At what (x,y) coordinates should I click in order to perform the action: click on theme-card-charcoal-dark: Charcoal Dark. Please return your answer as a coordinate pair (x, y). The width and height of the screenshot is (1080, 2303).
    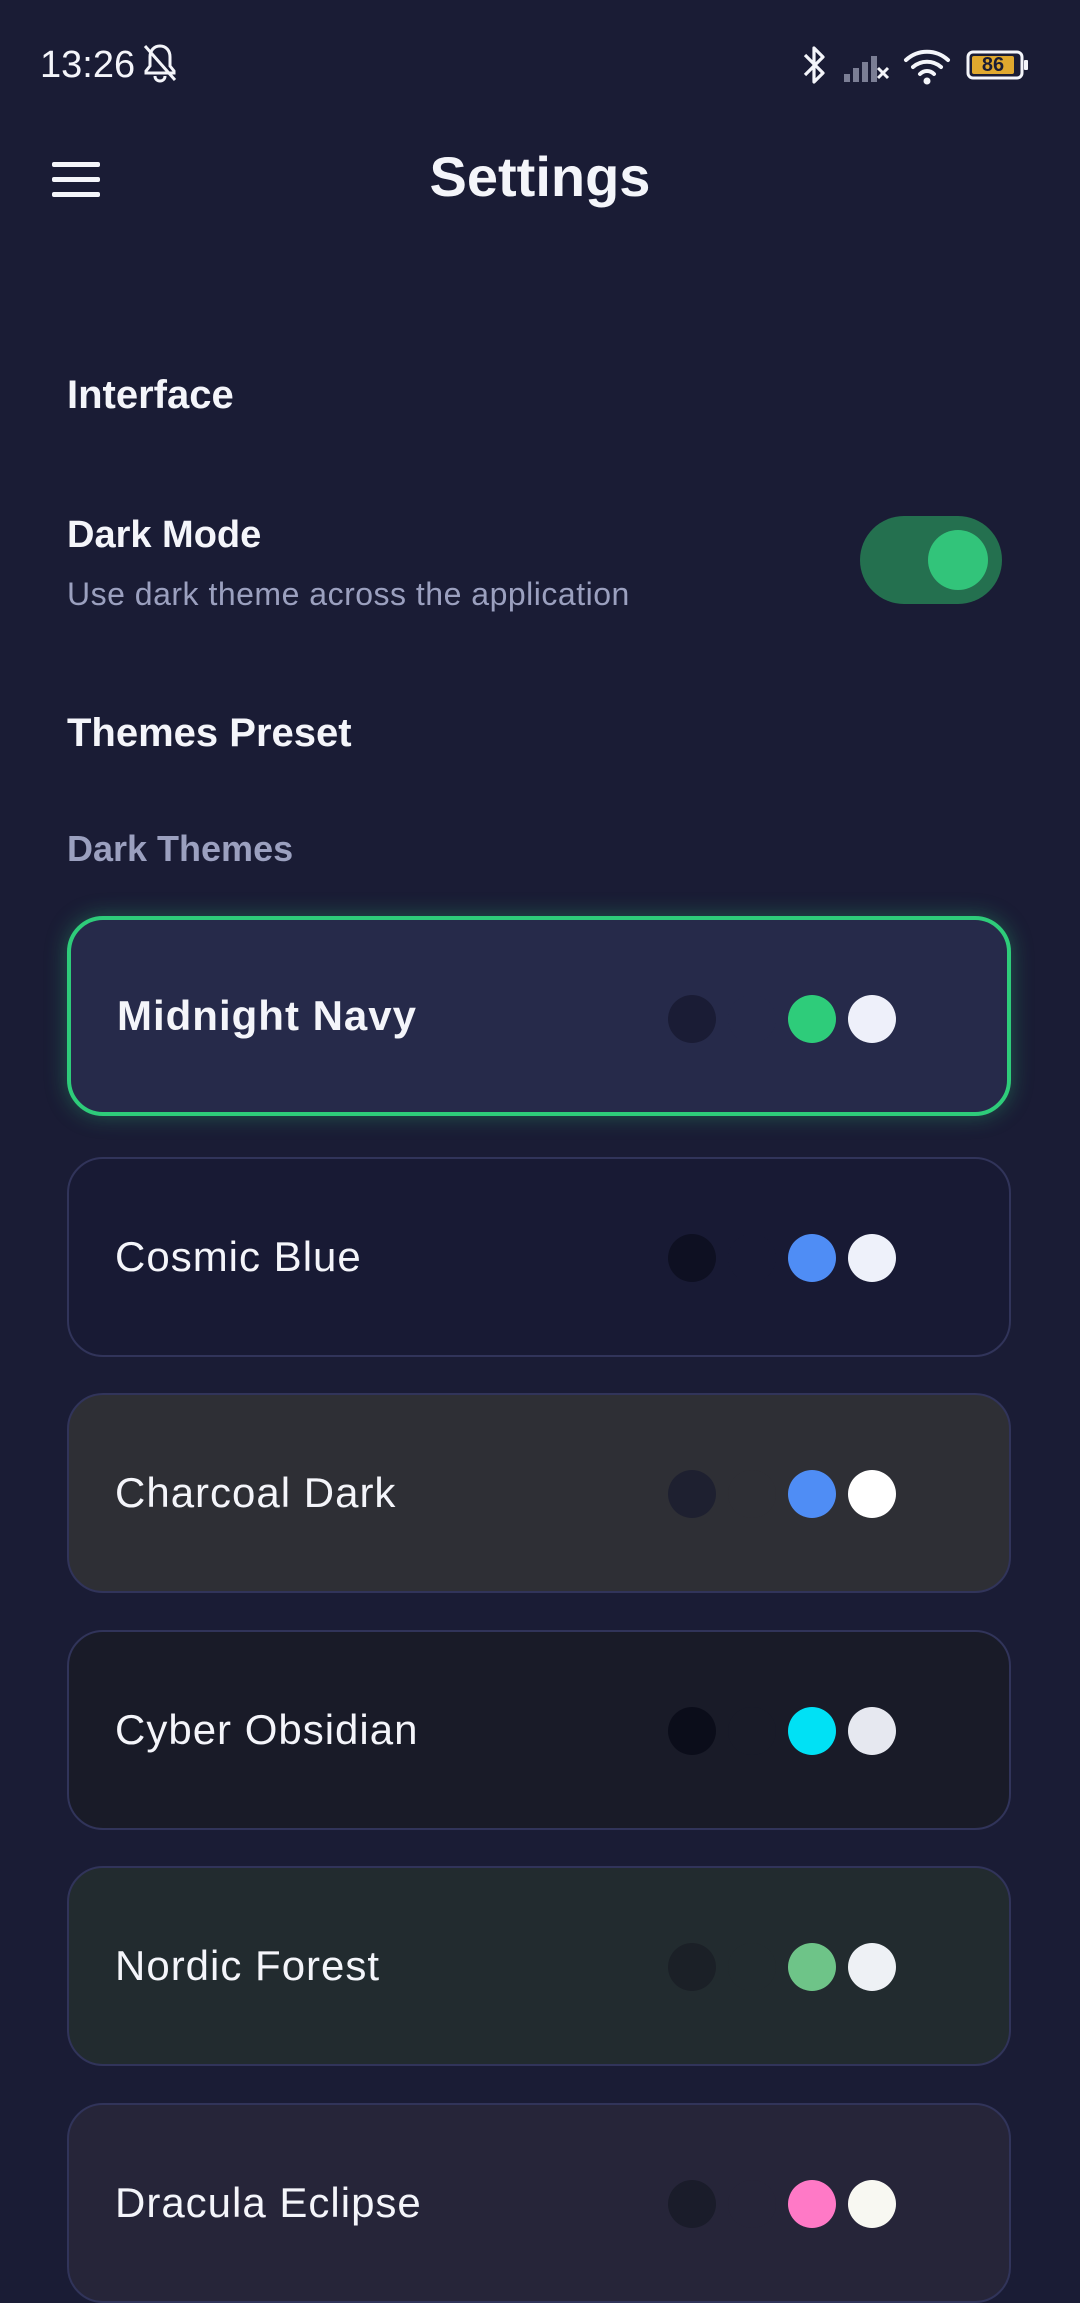
    Looking at the image, I should click on (539, 1493).